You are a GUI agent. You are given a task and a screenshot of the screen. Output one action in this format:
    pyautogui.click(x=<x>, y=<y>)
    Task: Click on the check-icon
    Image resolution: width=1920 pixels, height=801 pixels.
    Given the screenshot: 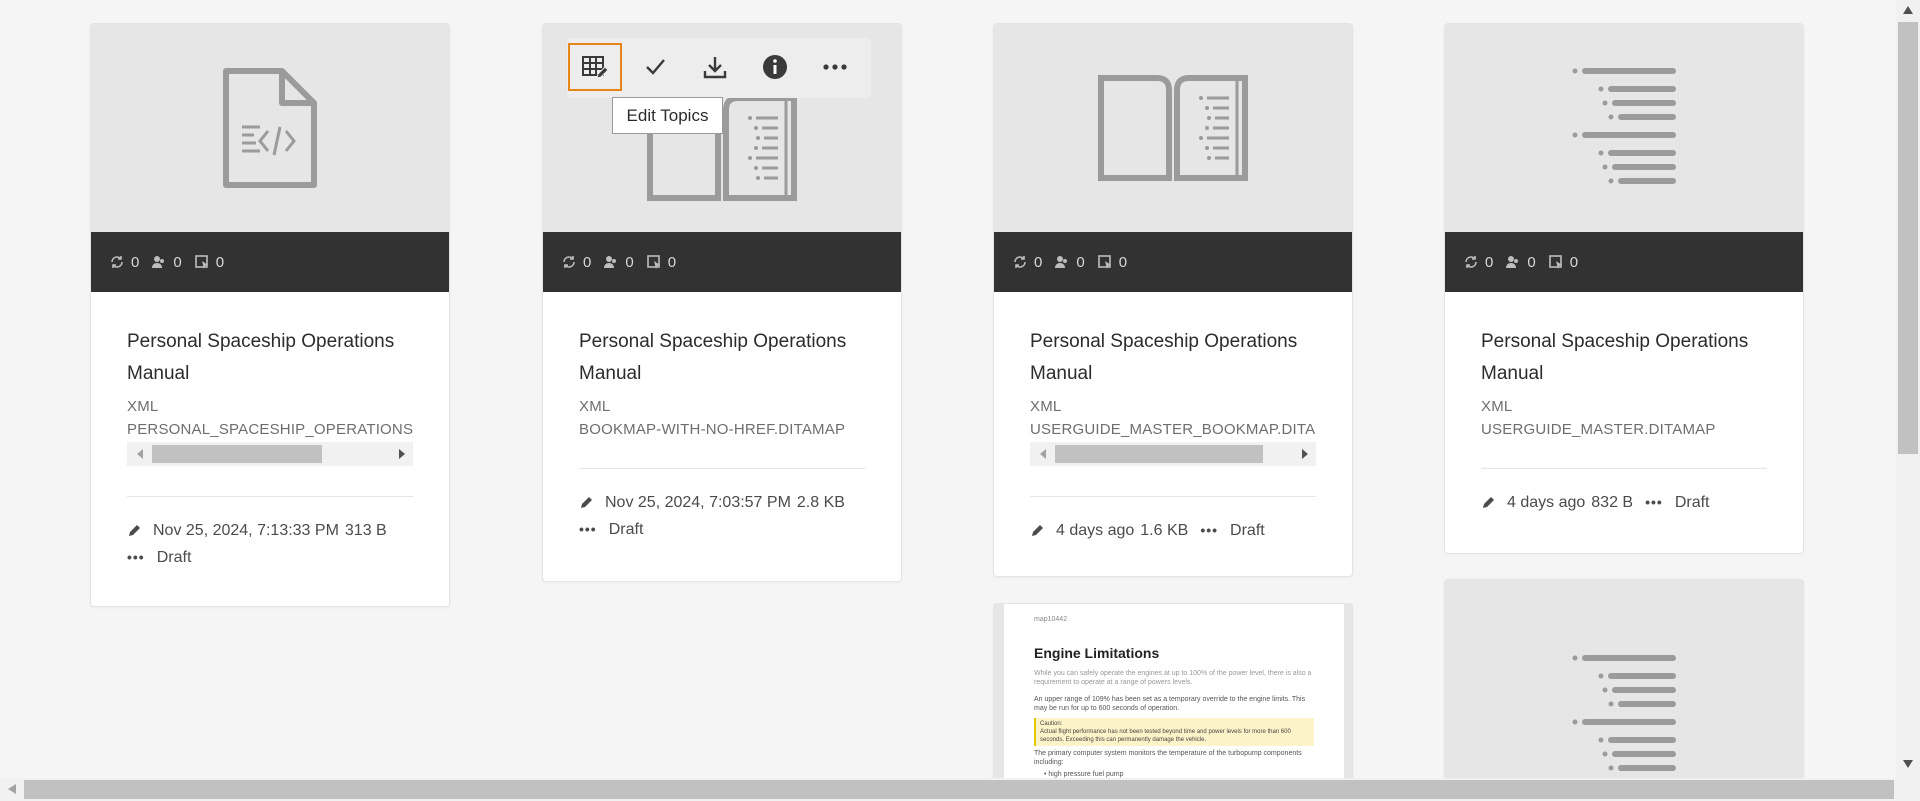 What is the action you would take?
    pyautogui.click(x=655, y=67)
    